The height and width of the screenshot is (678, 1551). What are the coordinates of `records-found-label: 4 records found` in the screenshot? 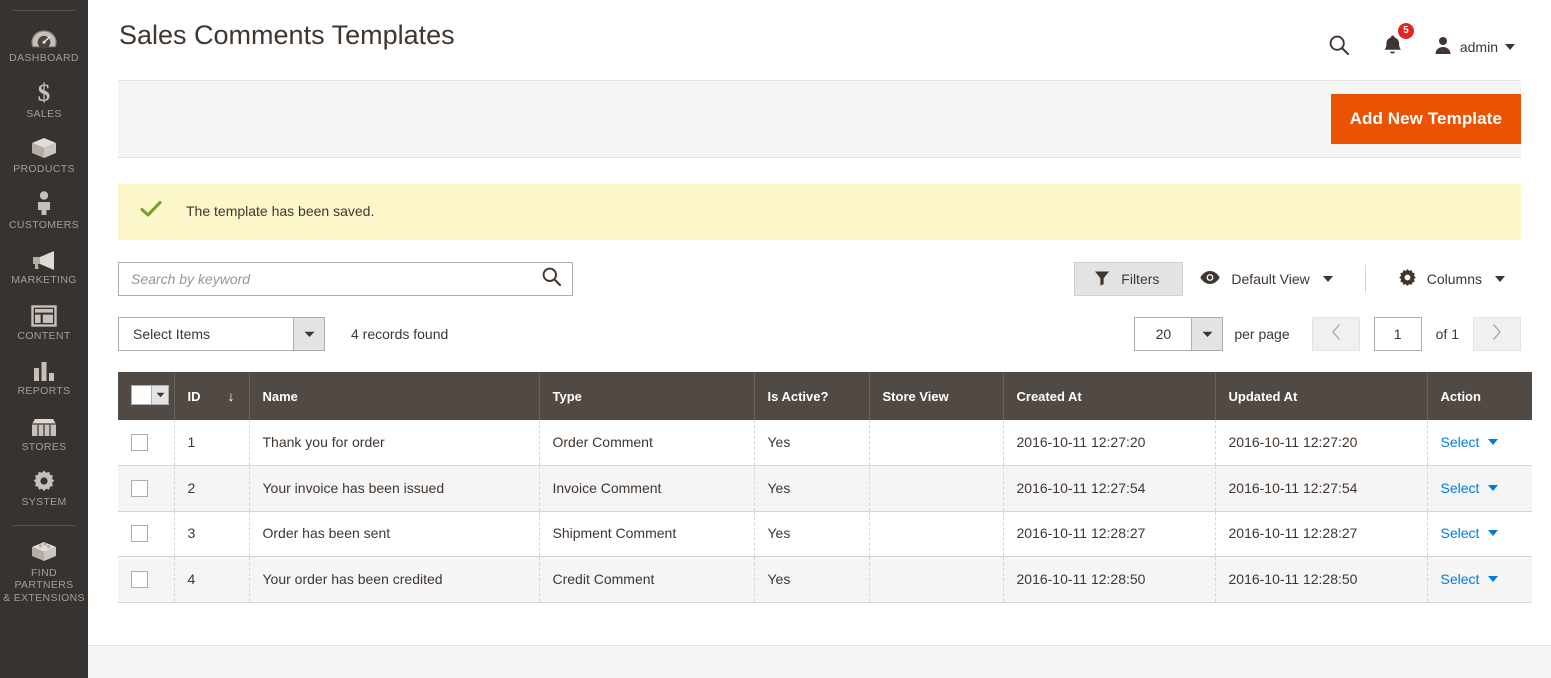 It's located at (400, 334).